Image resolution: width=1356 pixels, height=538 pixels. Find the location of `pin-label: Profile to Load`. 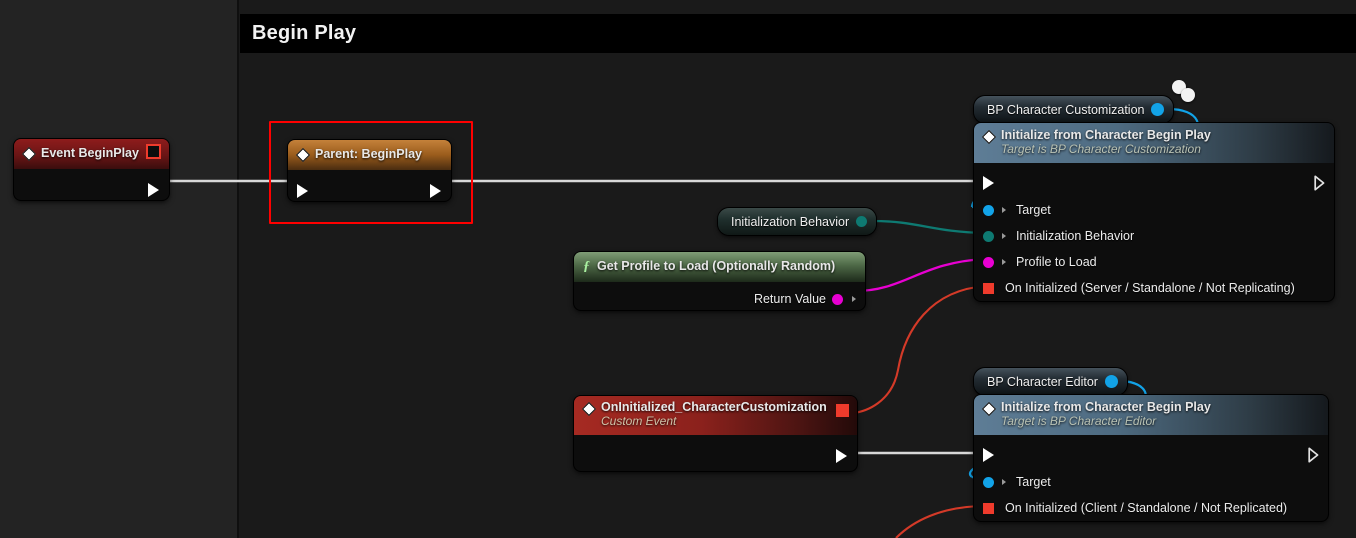

pin-label: Profile to Load is located at coordinates (1056, 262).